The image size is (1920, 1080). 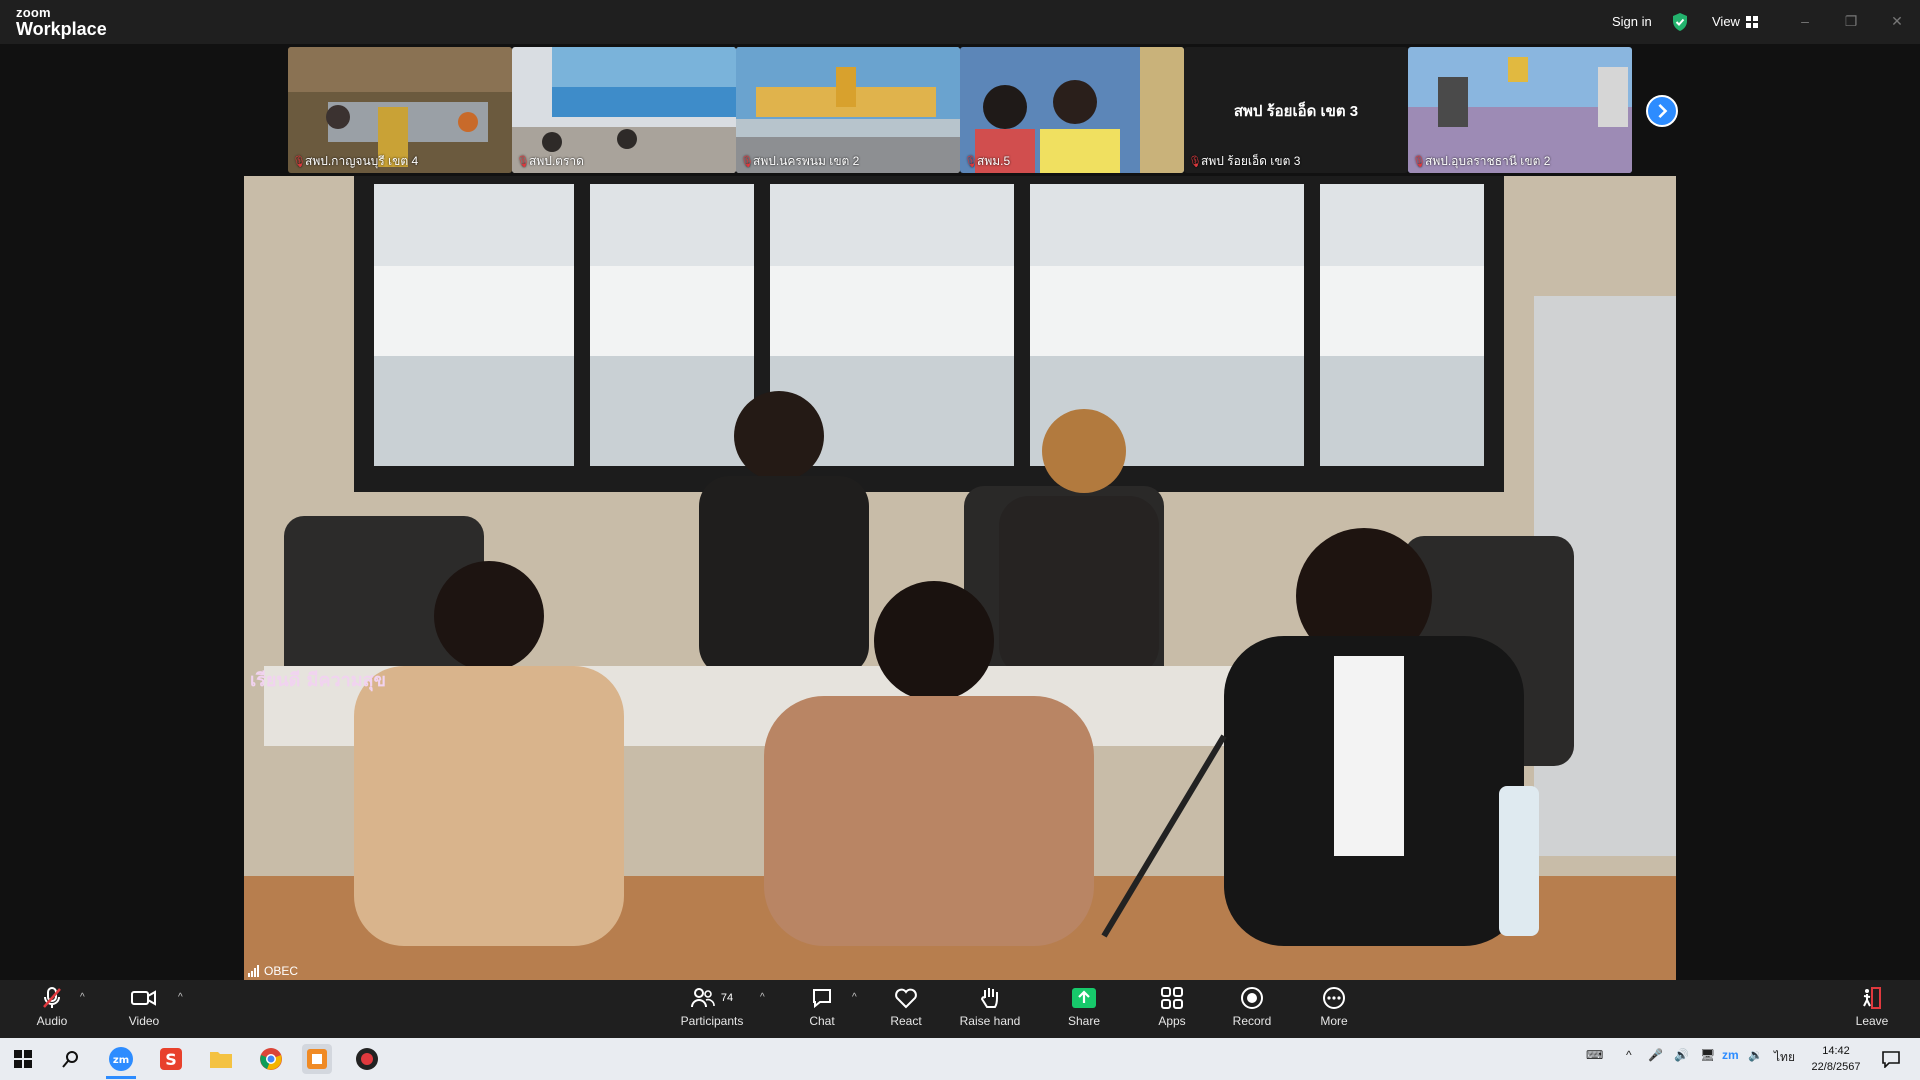 What do you see at coordinates (253, 971) in the screenshot?
I see `signal-icon` at bounding box center [253, 971].